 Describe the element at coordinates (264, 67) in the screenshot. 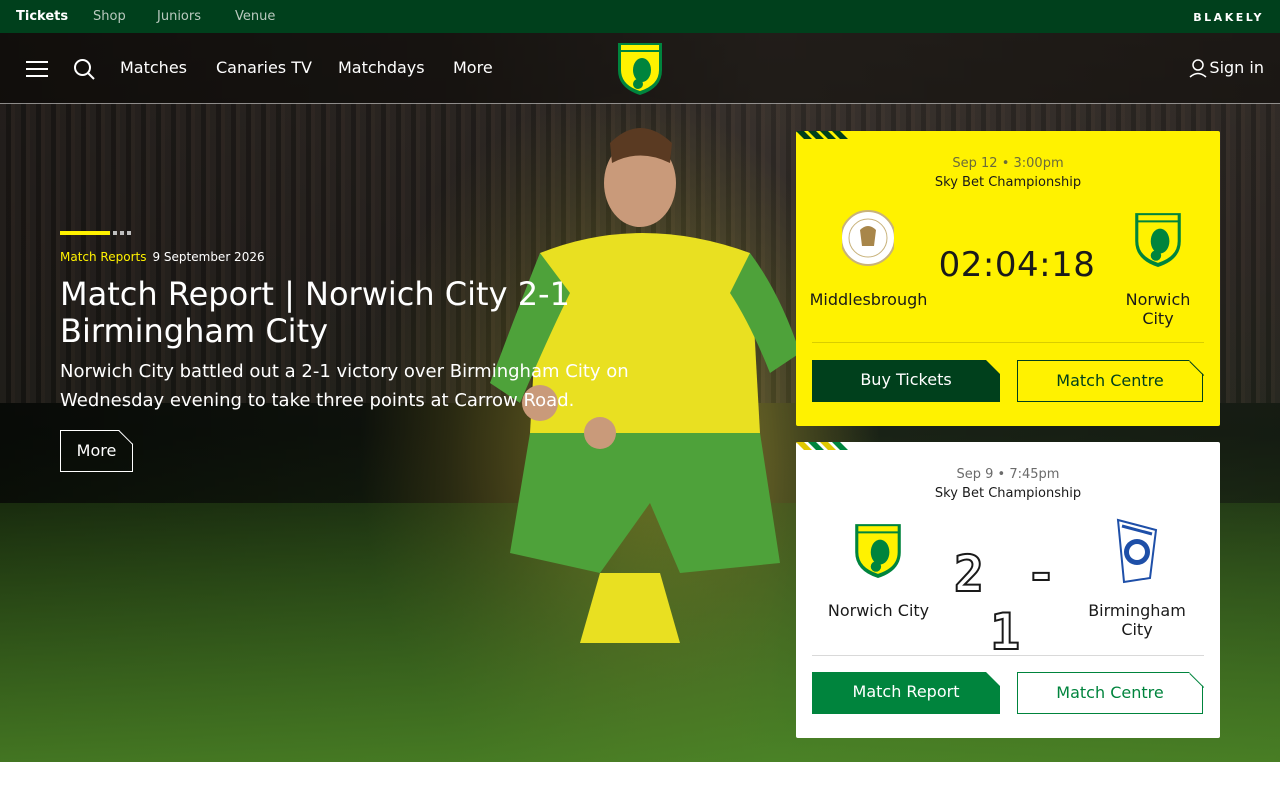

I see `nav-canaries-tv: Canaries TV` at that location.